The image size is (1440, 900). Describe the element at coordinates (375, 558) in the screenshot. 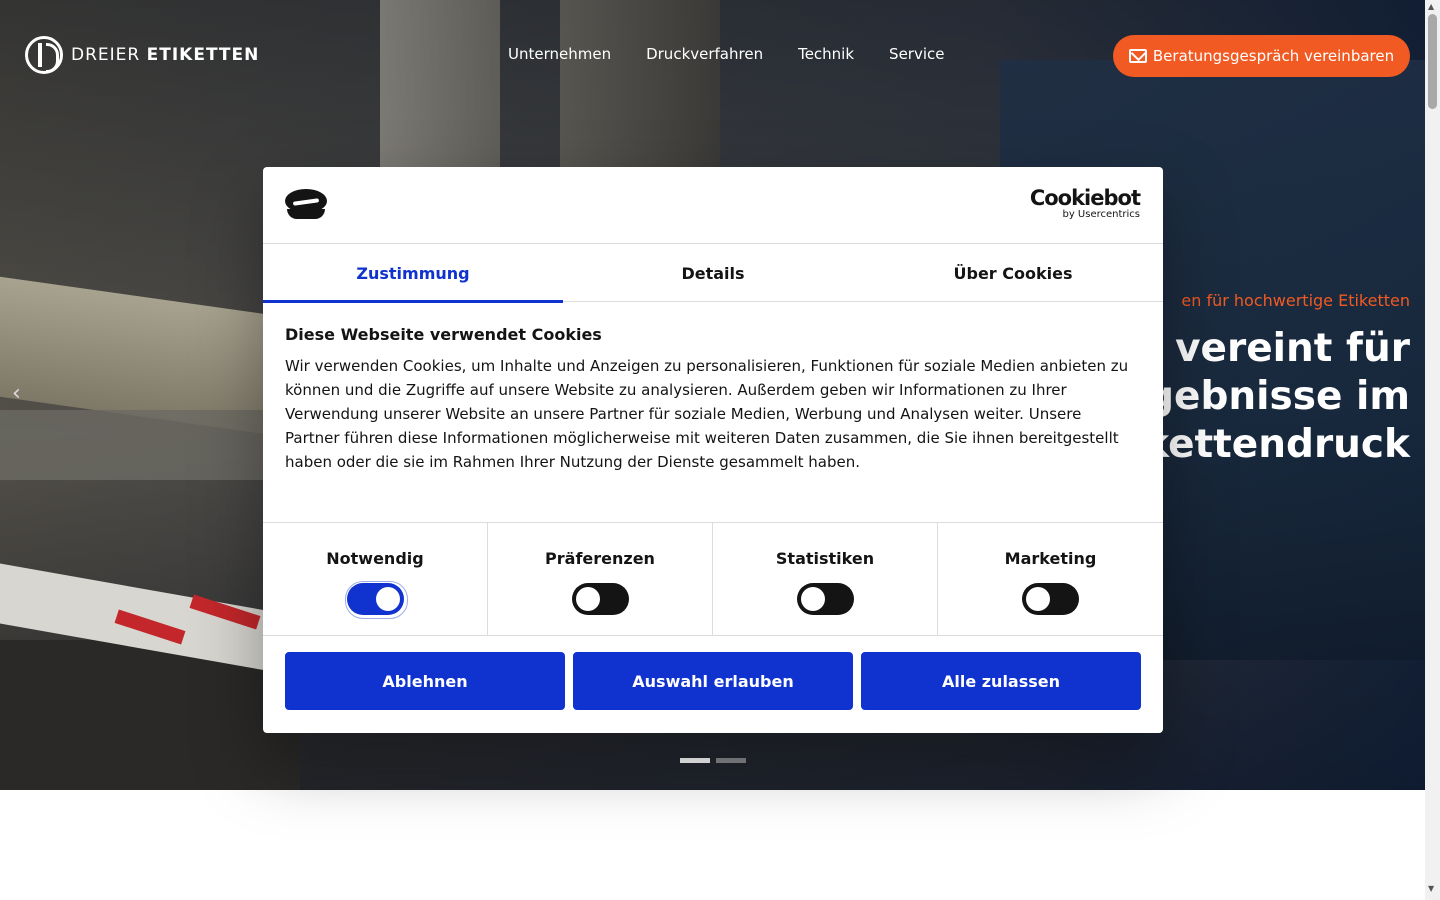

I see `category-label: Notwendig` at that location.